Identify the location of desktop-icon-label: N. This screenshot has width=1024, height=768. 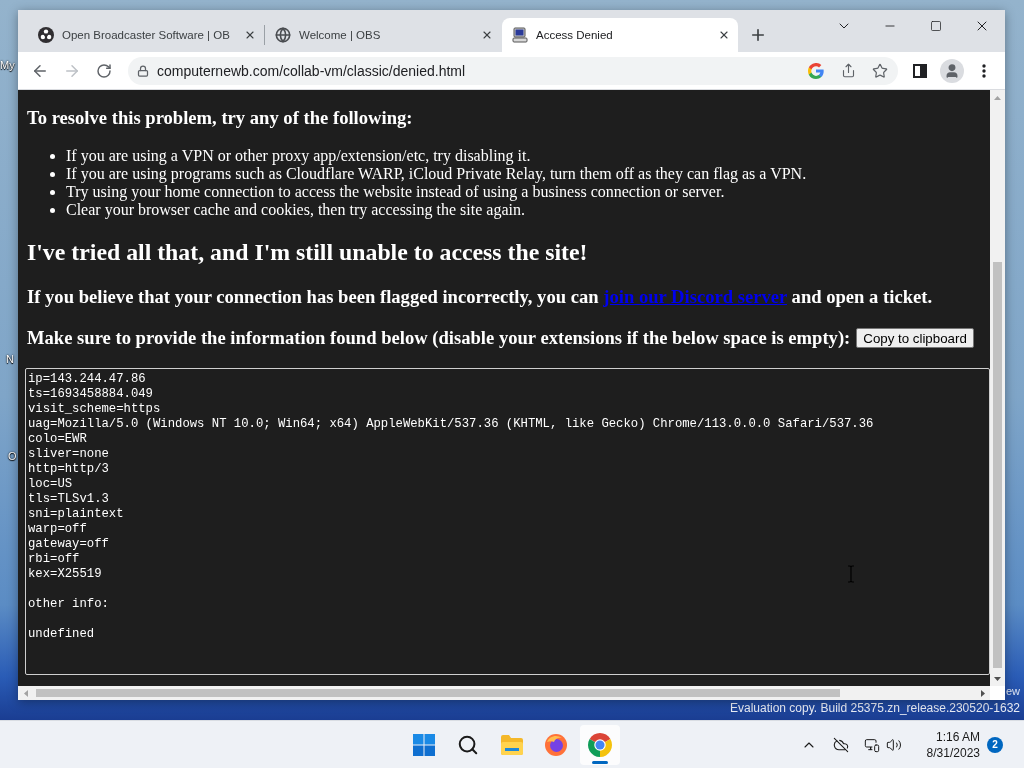
(10, 359).